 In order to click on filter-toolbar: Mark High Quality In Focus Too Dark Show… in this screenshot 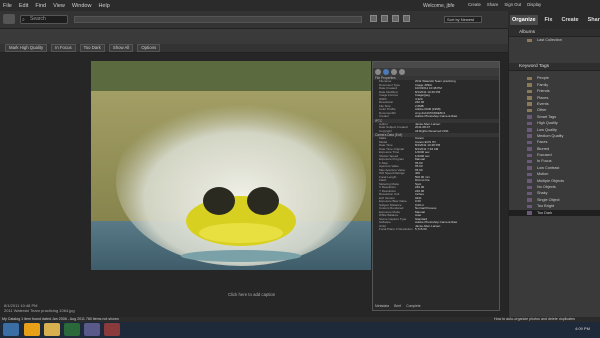, I will do `click(254, 48)`.